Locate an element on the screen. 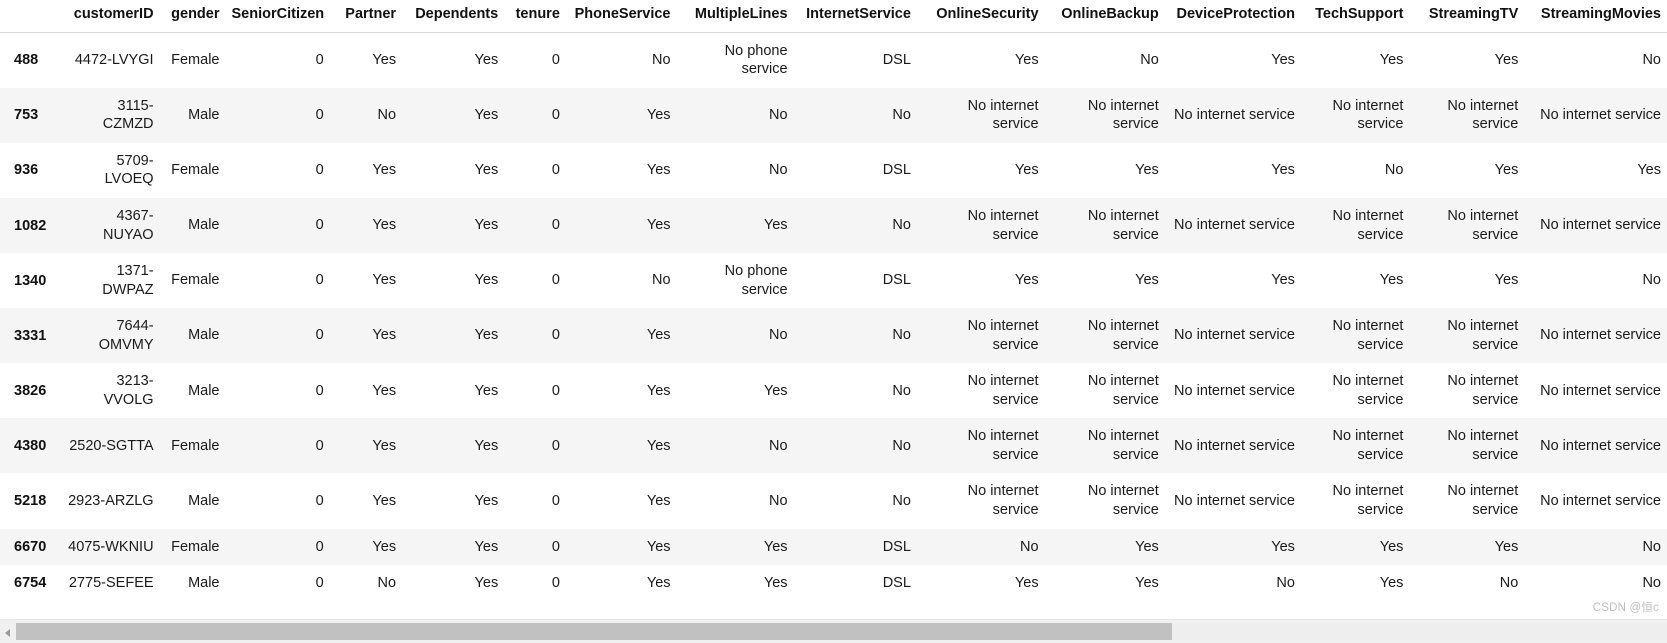  cell-DeviceProtection: No is located at coordinates (1285, 583).